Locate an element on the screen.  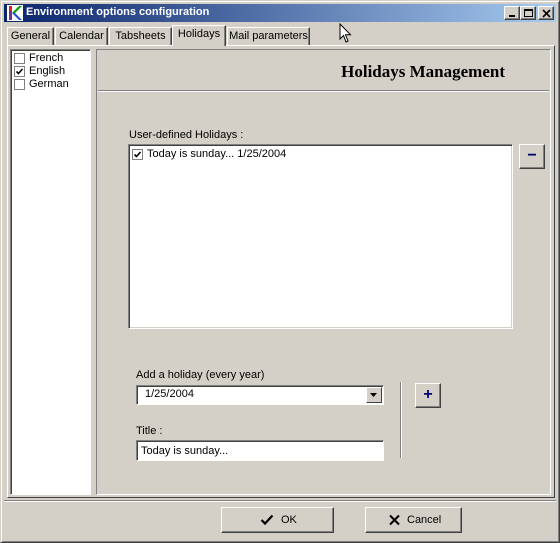
english-checkbox is located at coordinates (19, 71).